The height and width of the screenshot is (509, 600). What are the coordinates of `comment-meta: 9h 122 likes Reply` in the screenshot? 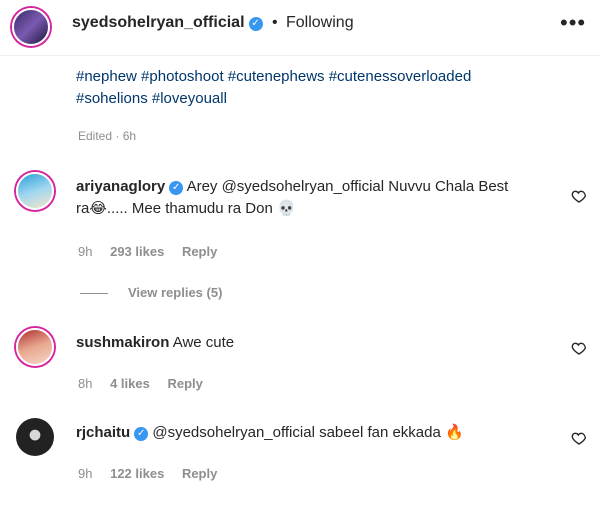 It's located at (154, 473).